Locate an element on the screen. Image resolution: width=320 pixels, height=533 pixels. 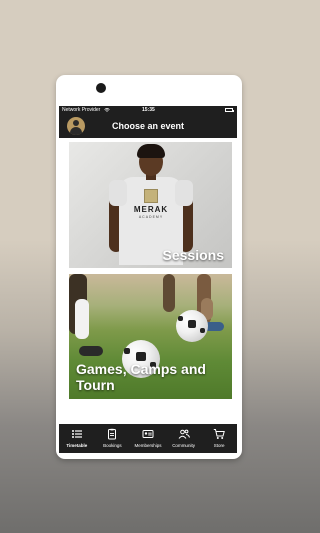
carrier-label: Network Provider is located at coordinates (86, 110).